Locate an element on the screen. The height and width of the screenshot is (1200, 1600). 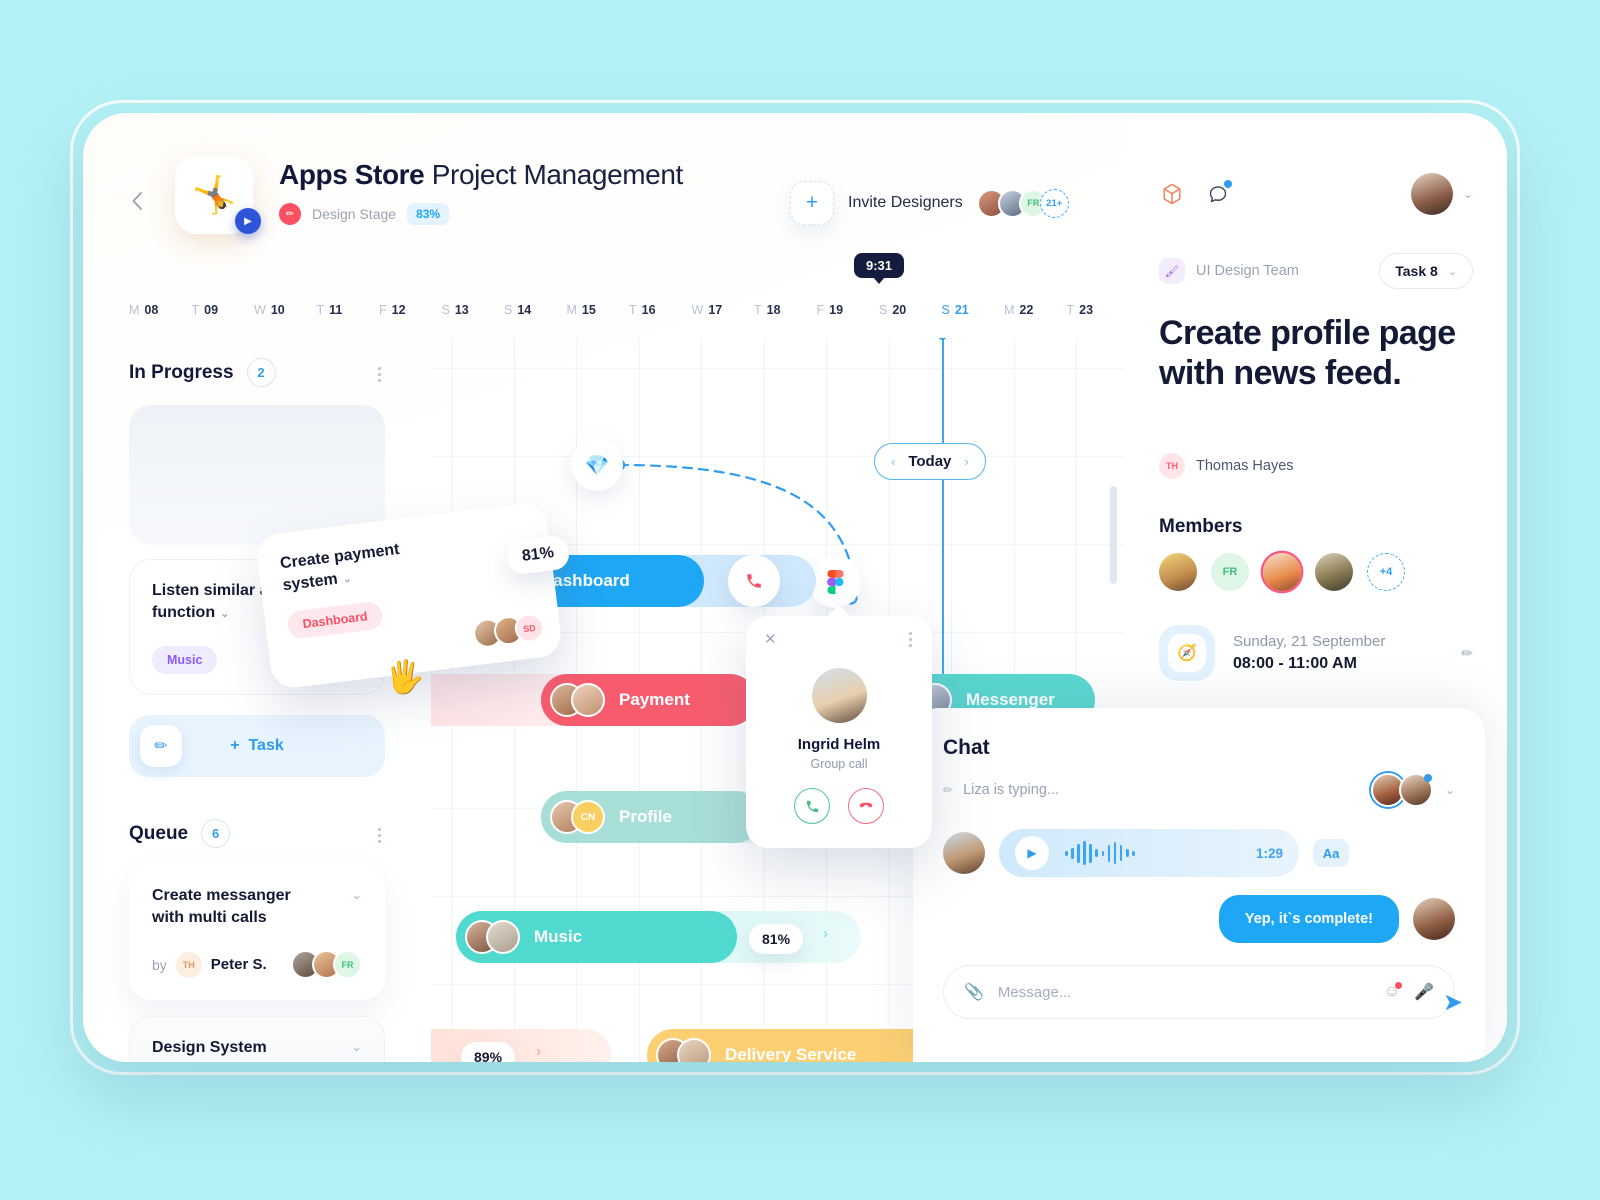
timeline-scrollbar is located at coordinates (1113, 535).